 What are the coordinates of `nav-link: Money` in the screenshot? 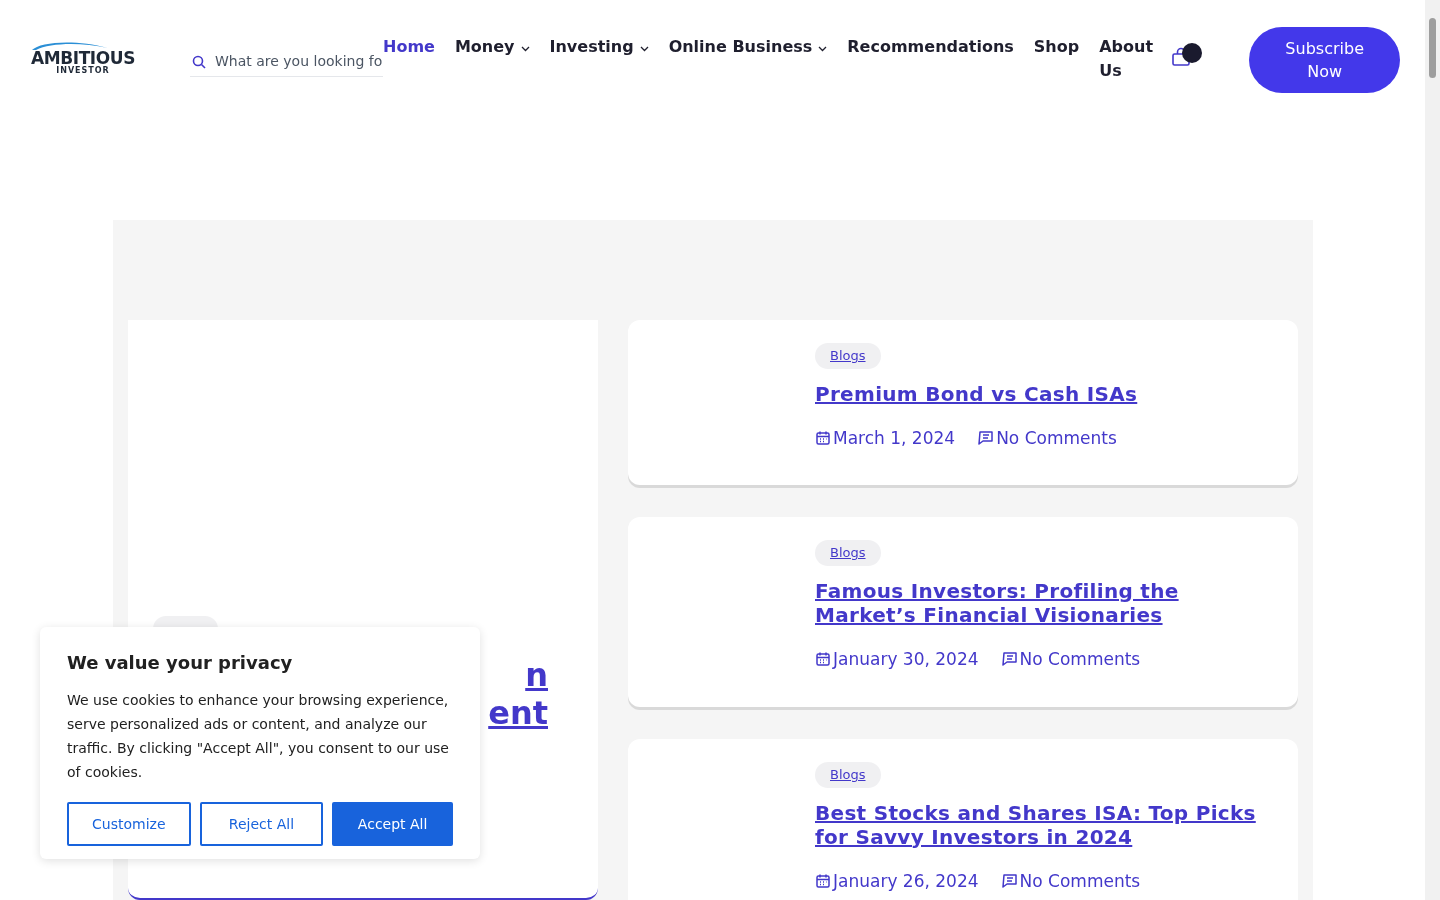 It's located at (492, 47).